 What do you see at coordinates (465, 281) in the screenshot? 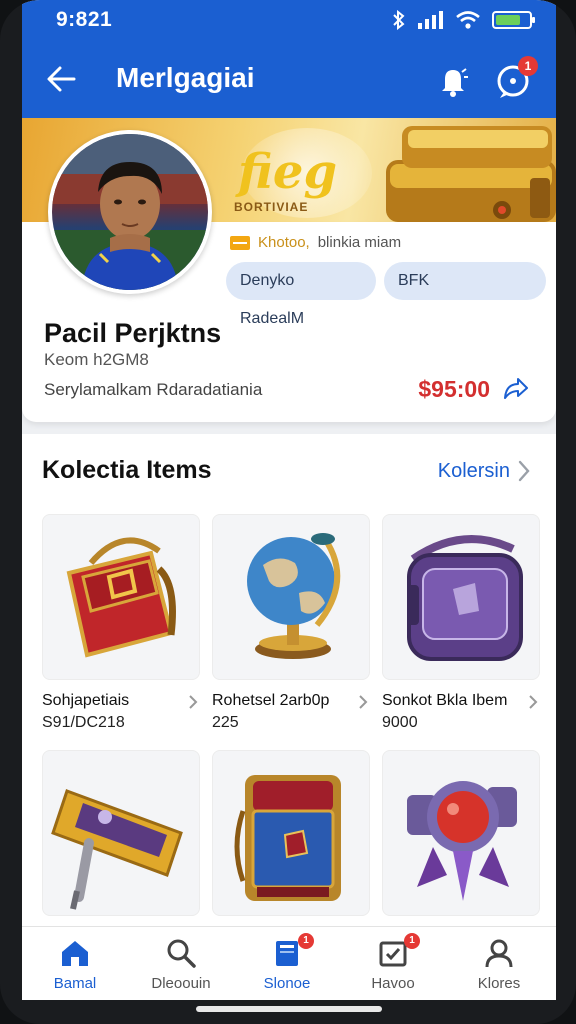
I see `chip-code: BFK` at bounding box center [465, 281].